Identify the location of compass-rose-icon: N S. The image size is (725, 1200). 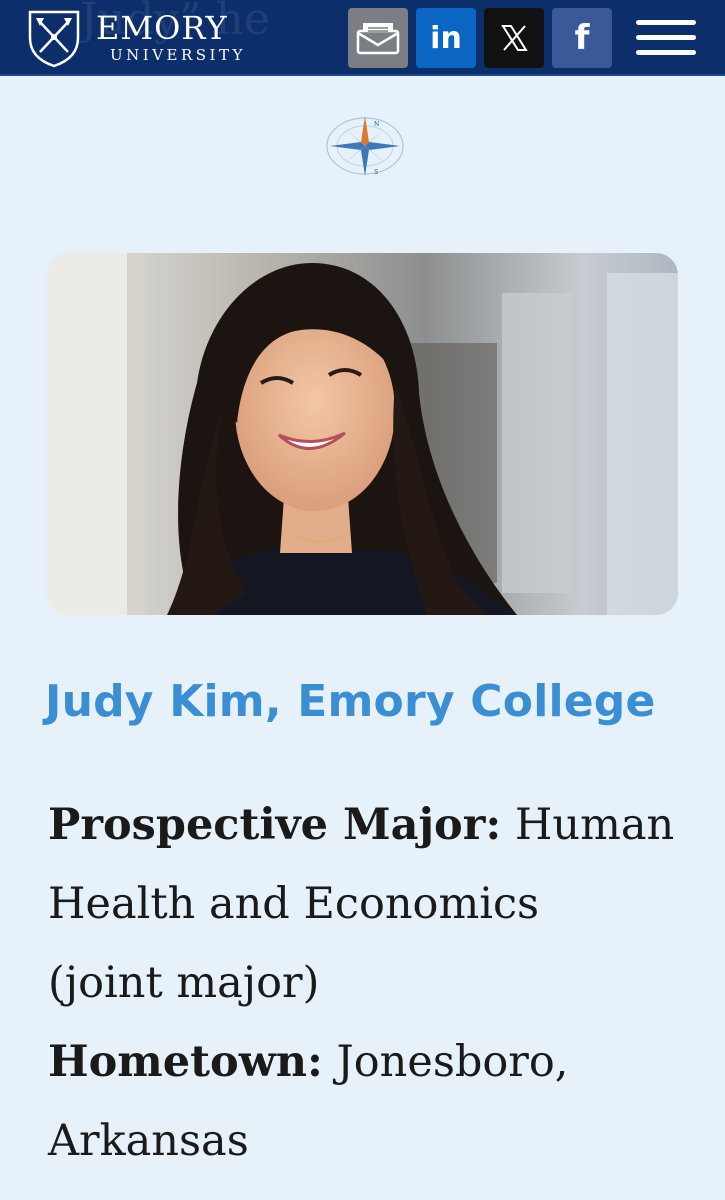
(365, 146).